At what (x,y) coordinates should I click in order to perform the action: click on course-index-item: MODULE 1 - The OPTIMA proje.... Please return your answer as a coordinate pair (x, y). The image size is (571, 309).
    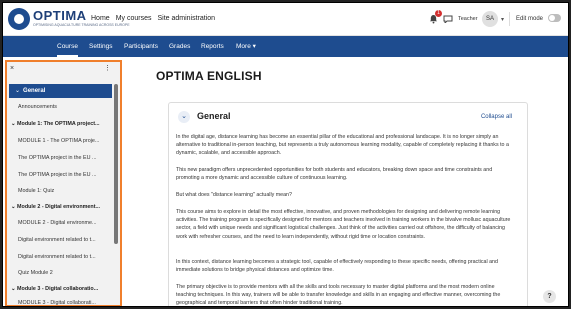
    Looking at the image, I should click on (60, 141).